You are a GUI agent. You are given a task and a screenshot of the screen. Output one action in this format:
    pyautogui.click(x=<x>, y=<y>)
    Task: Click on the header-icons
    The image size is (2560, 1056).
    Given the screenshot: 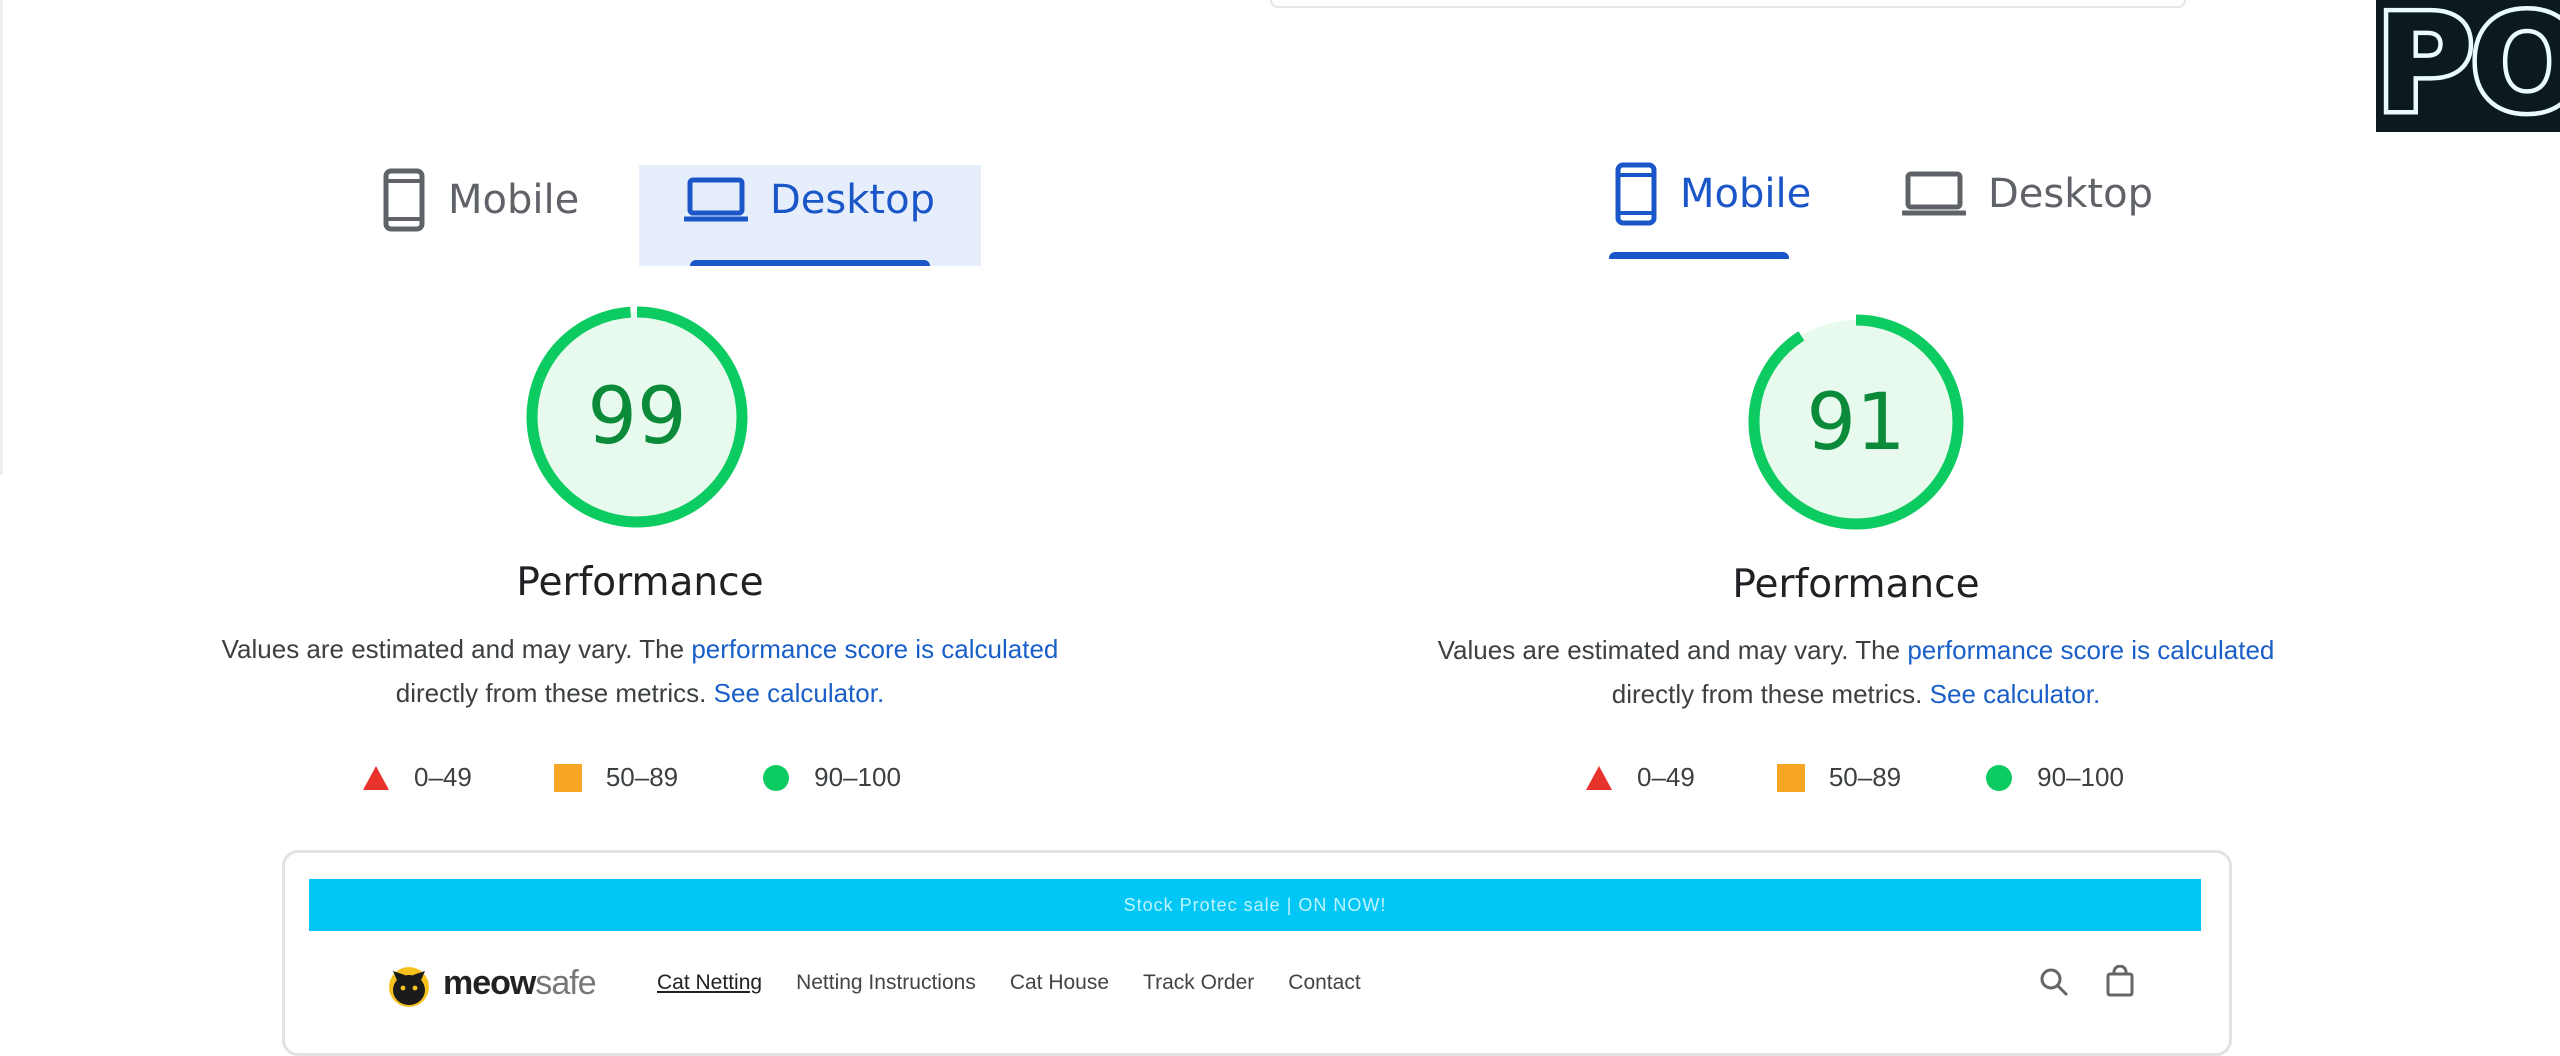 What is the action you would take?
    pyautogui.click(x=2087, y=982)
    